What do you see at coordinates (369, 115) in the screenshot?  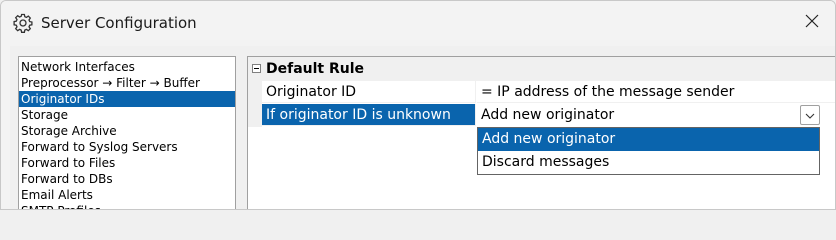 I see `property-name: If originator ID is unknown` at bounding box center [369, 115].